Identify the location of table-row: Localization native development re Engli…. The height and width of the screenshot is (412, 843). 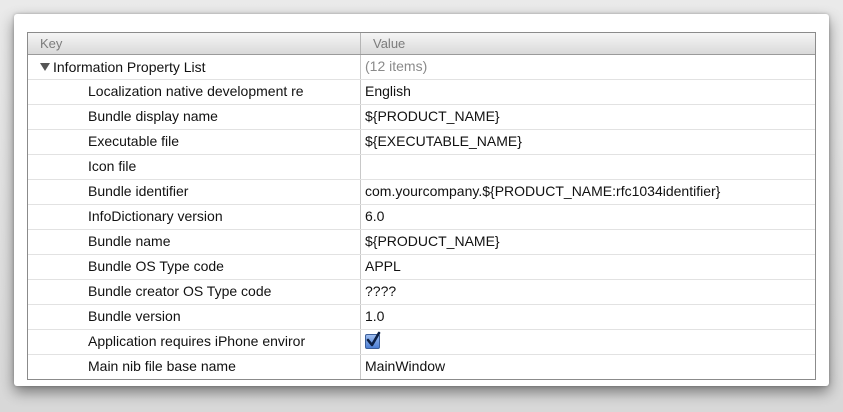
(421, 92).